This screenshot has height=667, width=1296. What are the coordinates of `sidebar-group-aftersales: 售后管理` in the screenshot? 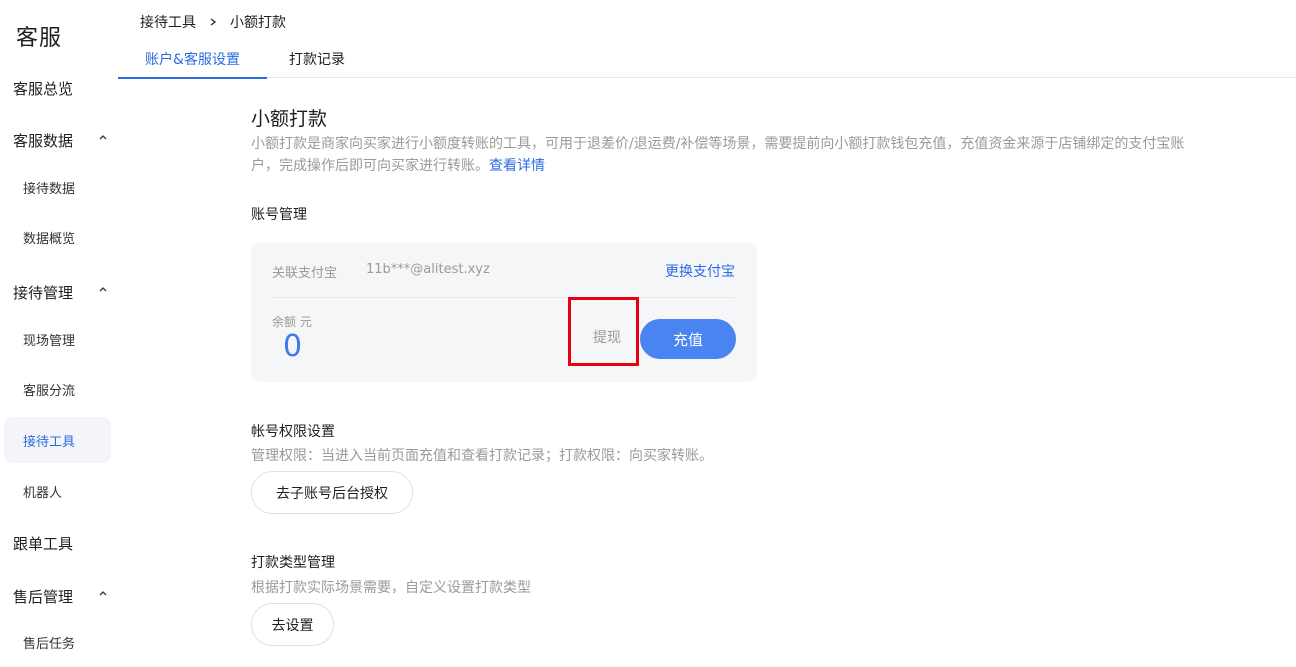 It's located at (59, 596).